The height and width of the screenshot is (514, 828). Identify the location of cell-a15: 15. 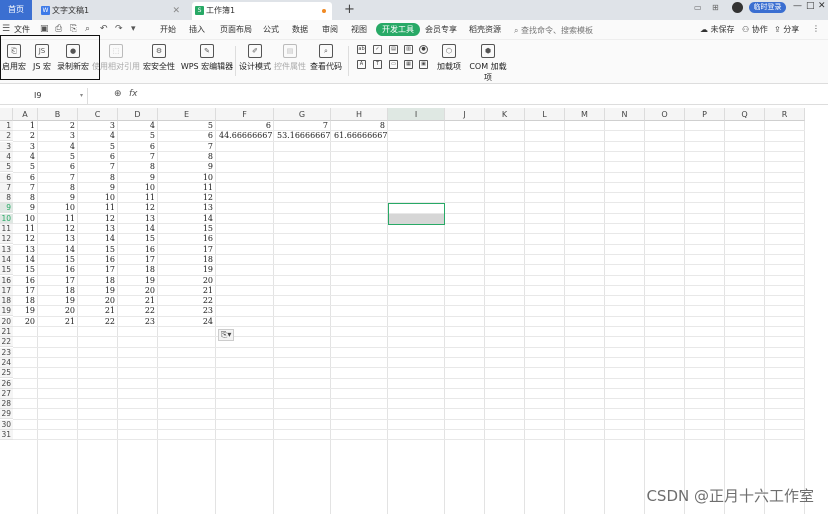
(25, 270).